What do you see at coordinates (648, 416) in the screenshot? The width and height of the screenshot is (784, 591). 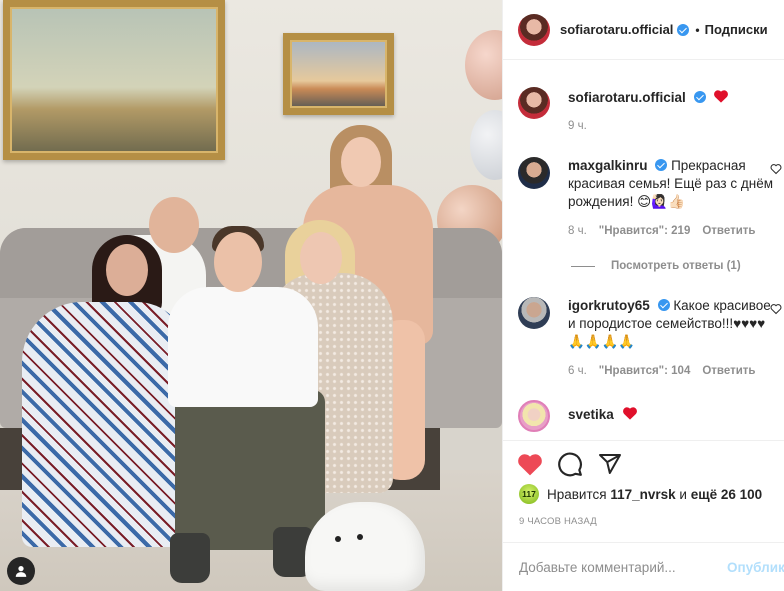 I see `comment-row: svetika` at bounding box center [648, 416].